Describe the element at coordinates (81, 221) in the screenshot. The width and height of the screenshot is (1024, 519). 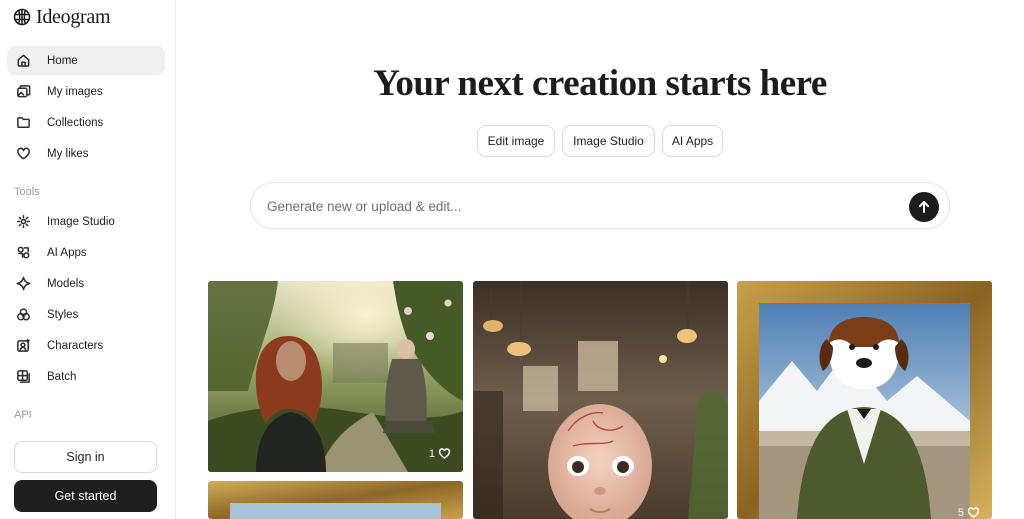
I see `nav-label: Image Studio` at that location.